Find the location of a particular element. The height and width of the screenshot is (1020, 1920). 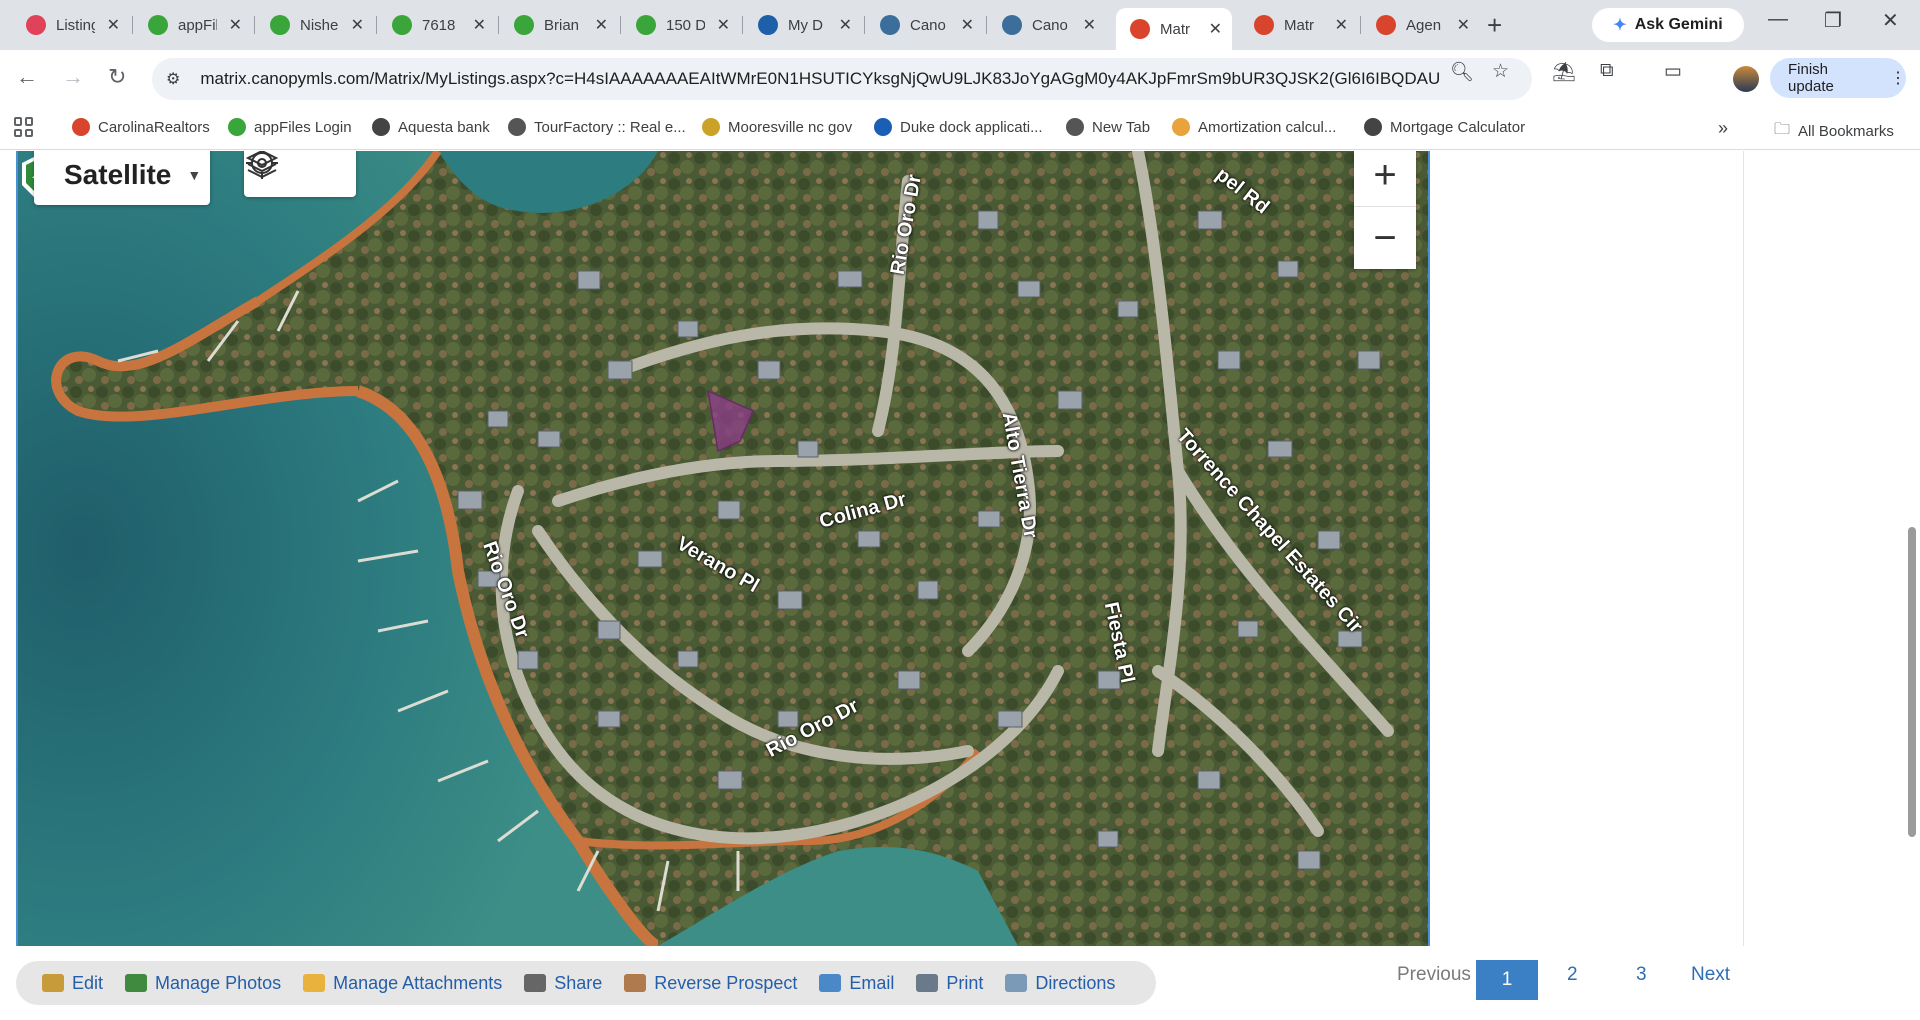

restore-icon: ❐ is located at coordinates (1833, 20).